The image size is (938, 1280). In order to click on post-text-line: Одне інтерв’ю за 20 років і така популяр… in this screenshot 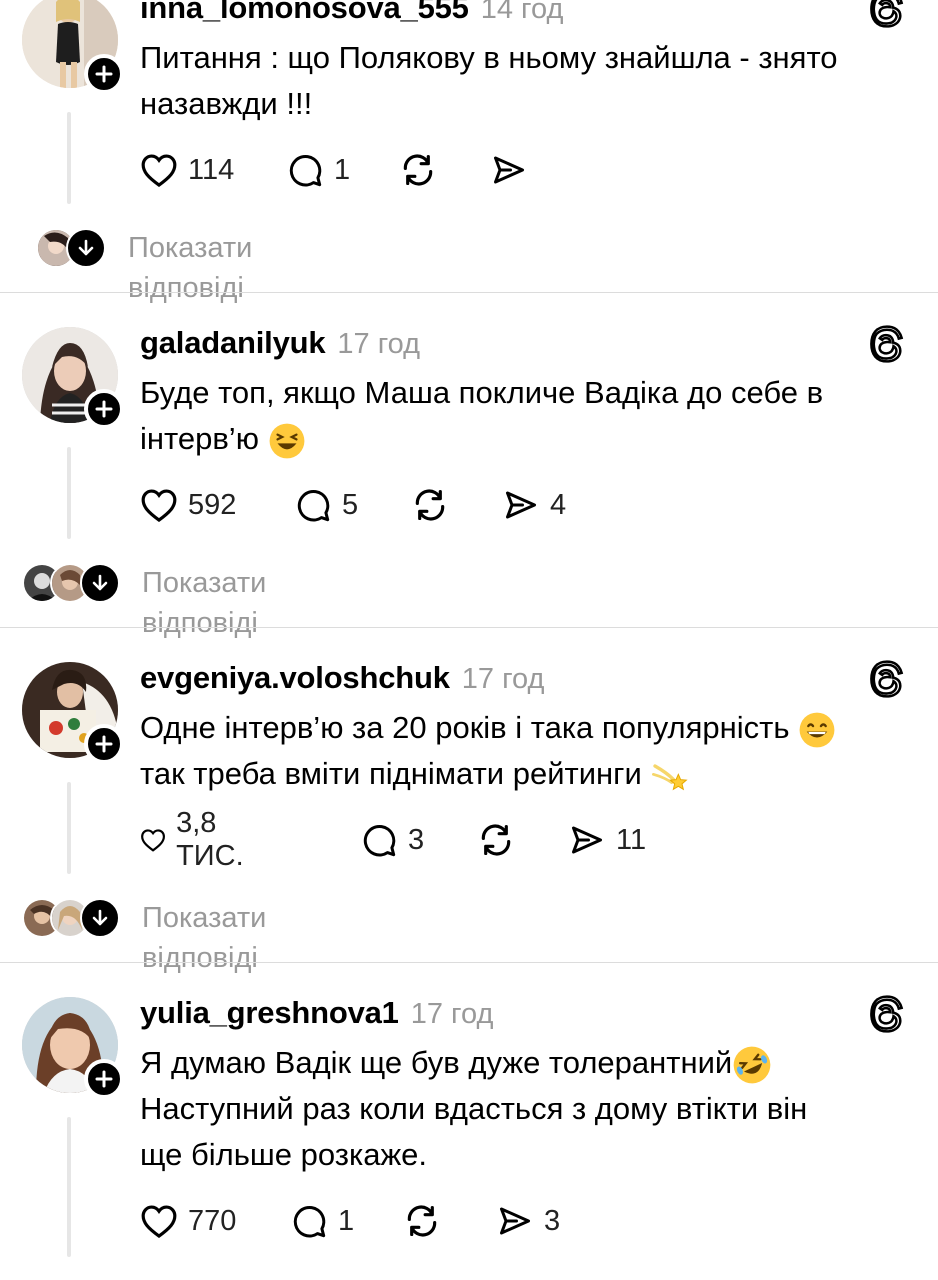, I will do `click(465, 727)`.